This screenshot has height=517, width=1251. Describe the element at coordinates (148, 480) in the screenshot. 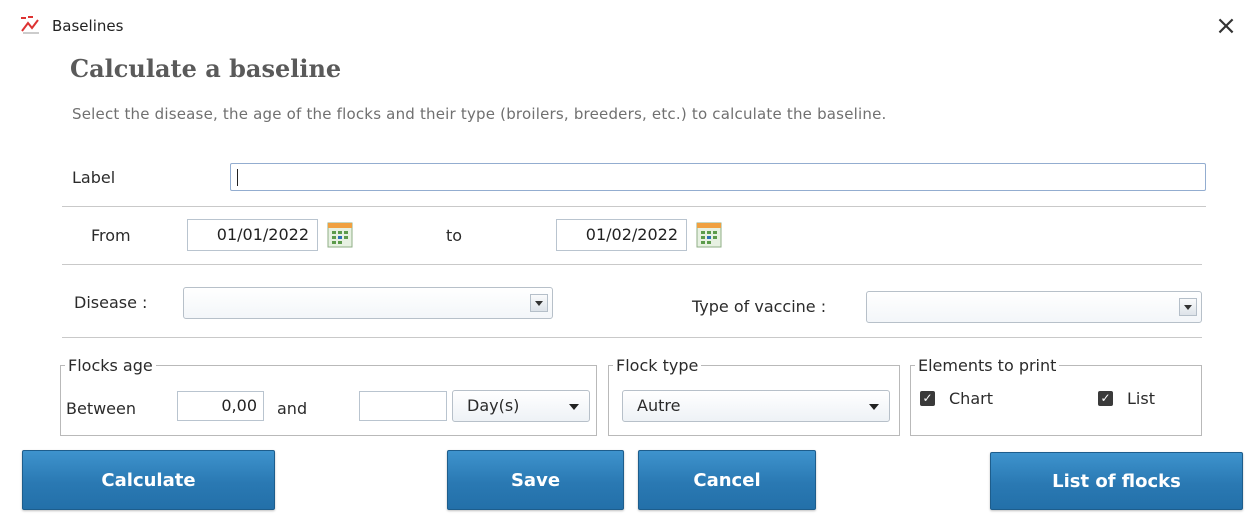

I see `calculate-button: Calculate` at that location.